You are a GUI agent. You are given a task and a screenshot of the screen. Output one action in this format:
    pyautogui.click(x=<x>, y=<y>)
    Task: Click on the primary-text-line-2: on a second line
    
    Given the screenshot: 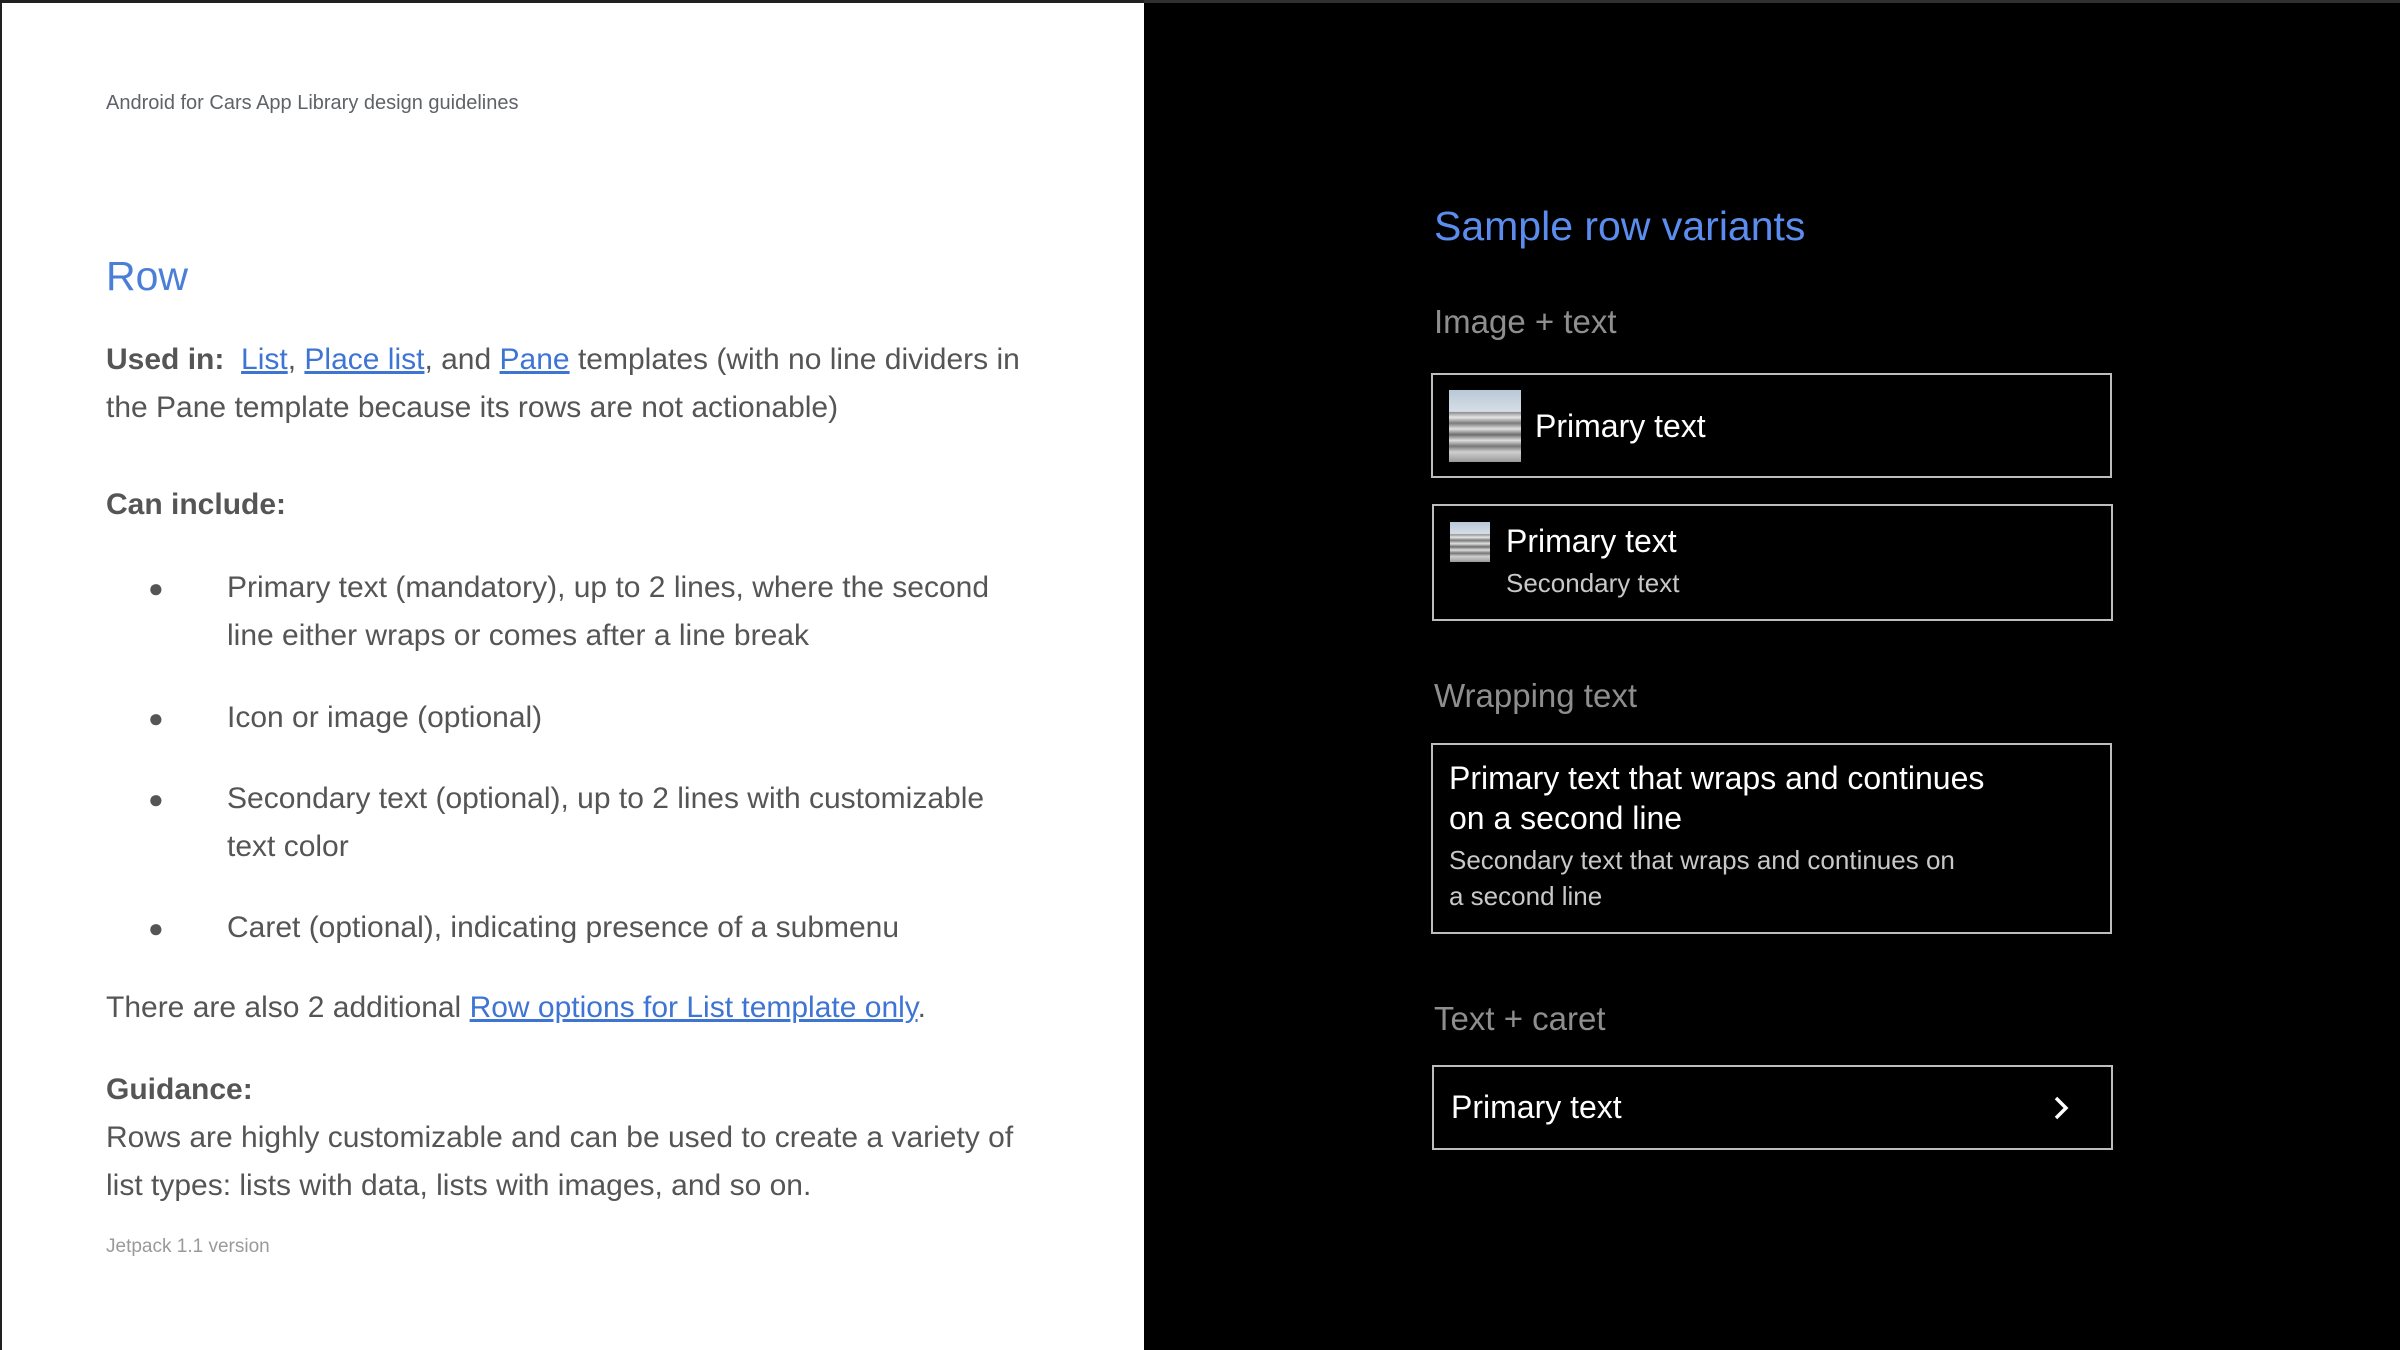 What is the action you would take?
    pyautogui.click(x=1566, y=818)
    